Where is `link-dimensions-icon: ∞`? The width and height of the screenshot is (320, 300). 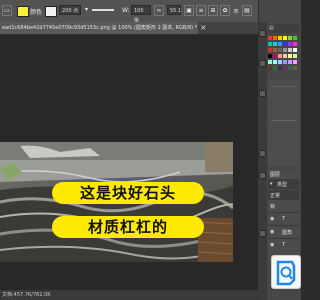 link-dimensions-icon: ∞ is located at coordinates (159, 10).